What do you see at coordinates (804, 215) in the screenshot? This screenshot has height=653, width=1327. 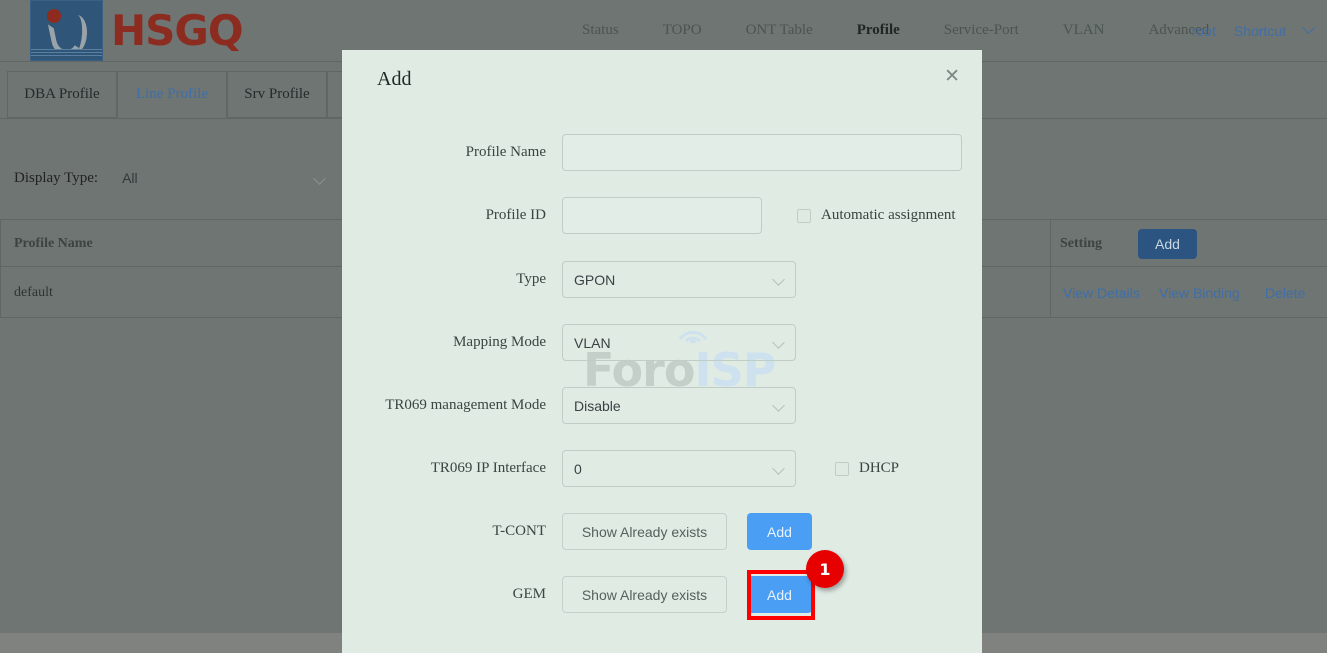 I see `automatic-assignment-checkbox` at bounding box center [804, 215].